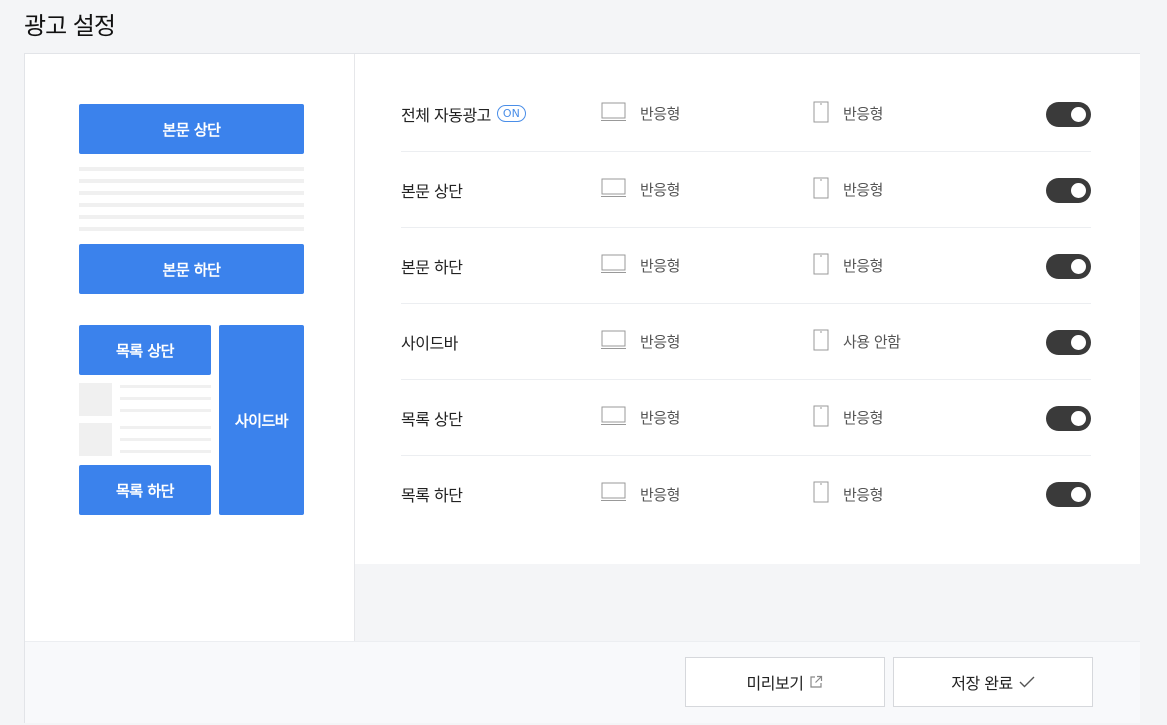 The width and height of the screenshot is (1167, 725). Describe the element at coordinates (982, 683) in the screenshot. I see `save-button-label: 저장 완료` at that location.